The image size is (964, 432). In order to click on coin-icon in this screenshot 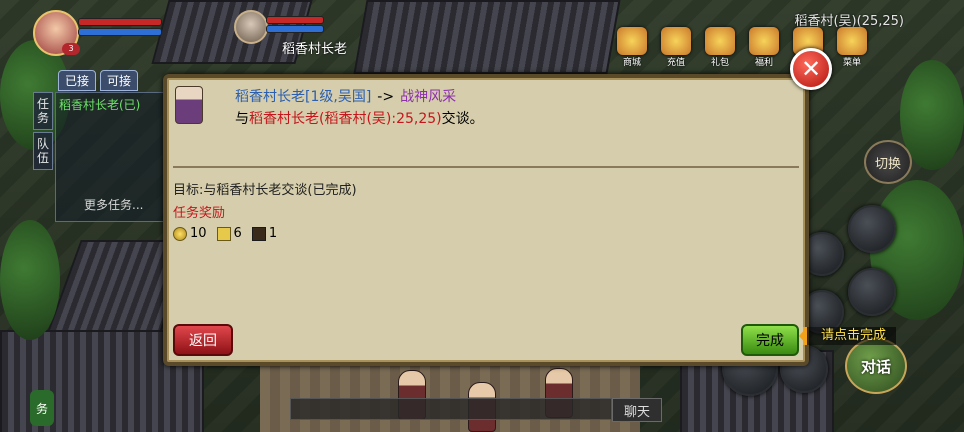, I will do `click(180, 233)`.